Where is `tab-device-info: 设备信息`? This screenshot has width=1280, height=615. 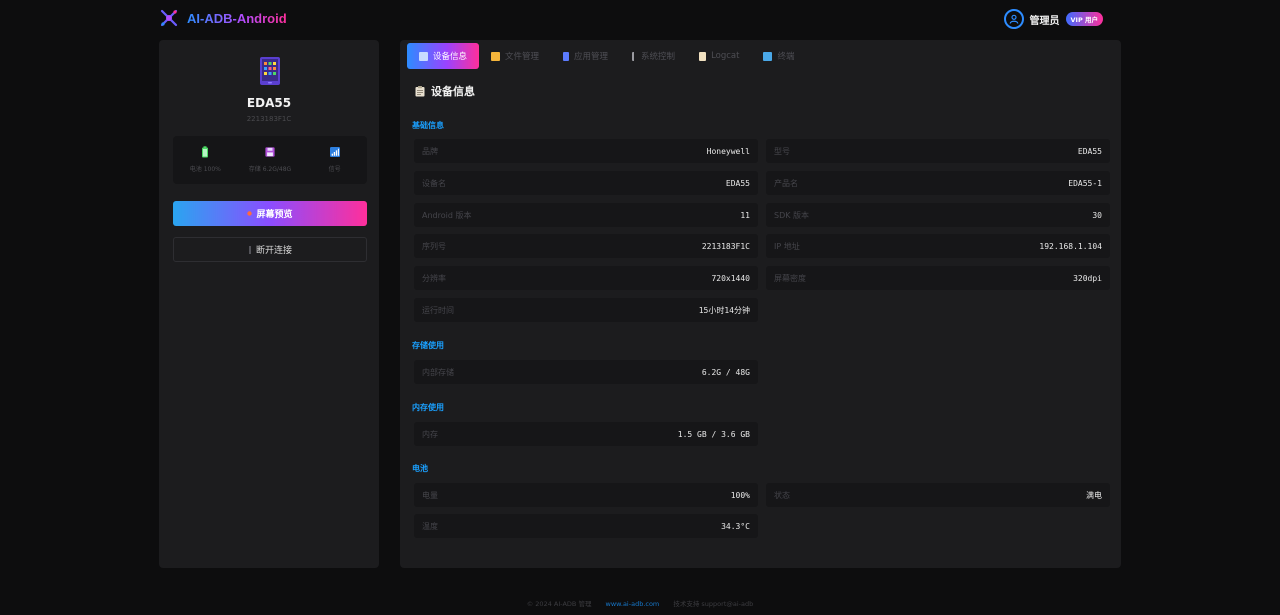
tab-device-info: 设备信息 is located at coordinates (443, 56).